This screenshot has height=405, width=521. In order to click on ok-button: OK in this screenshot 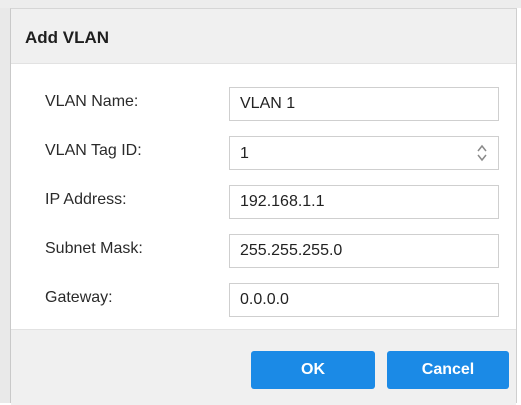, I will do `click(313, 370)`.